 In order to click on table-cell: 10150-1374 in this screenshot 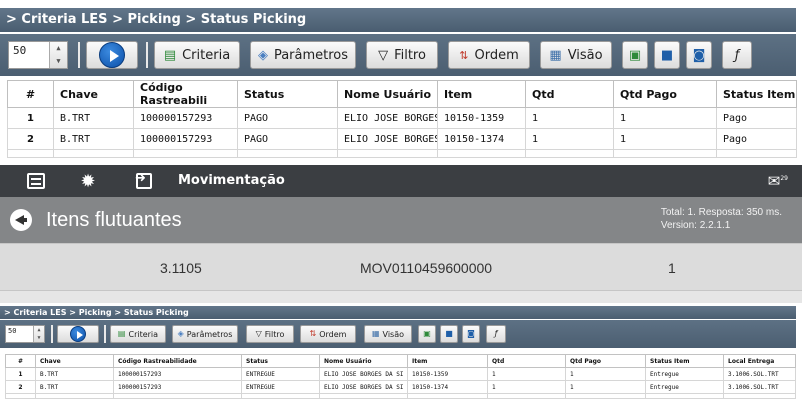, I will do `click(447, 387)`.